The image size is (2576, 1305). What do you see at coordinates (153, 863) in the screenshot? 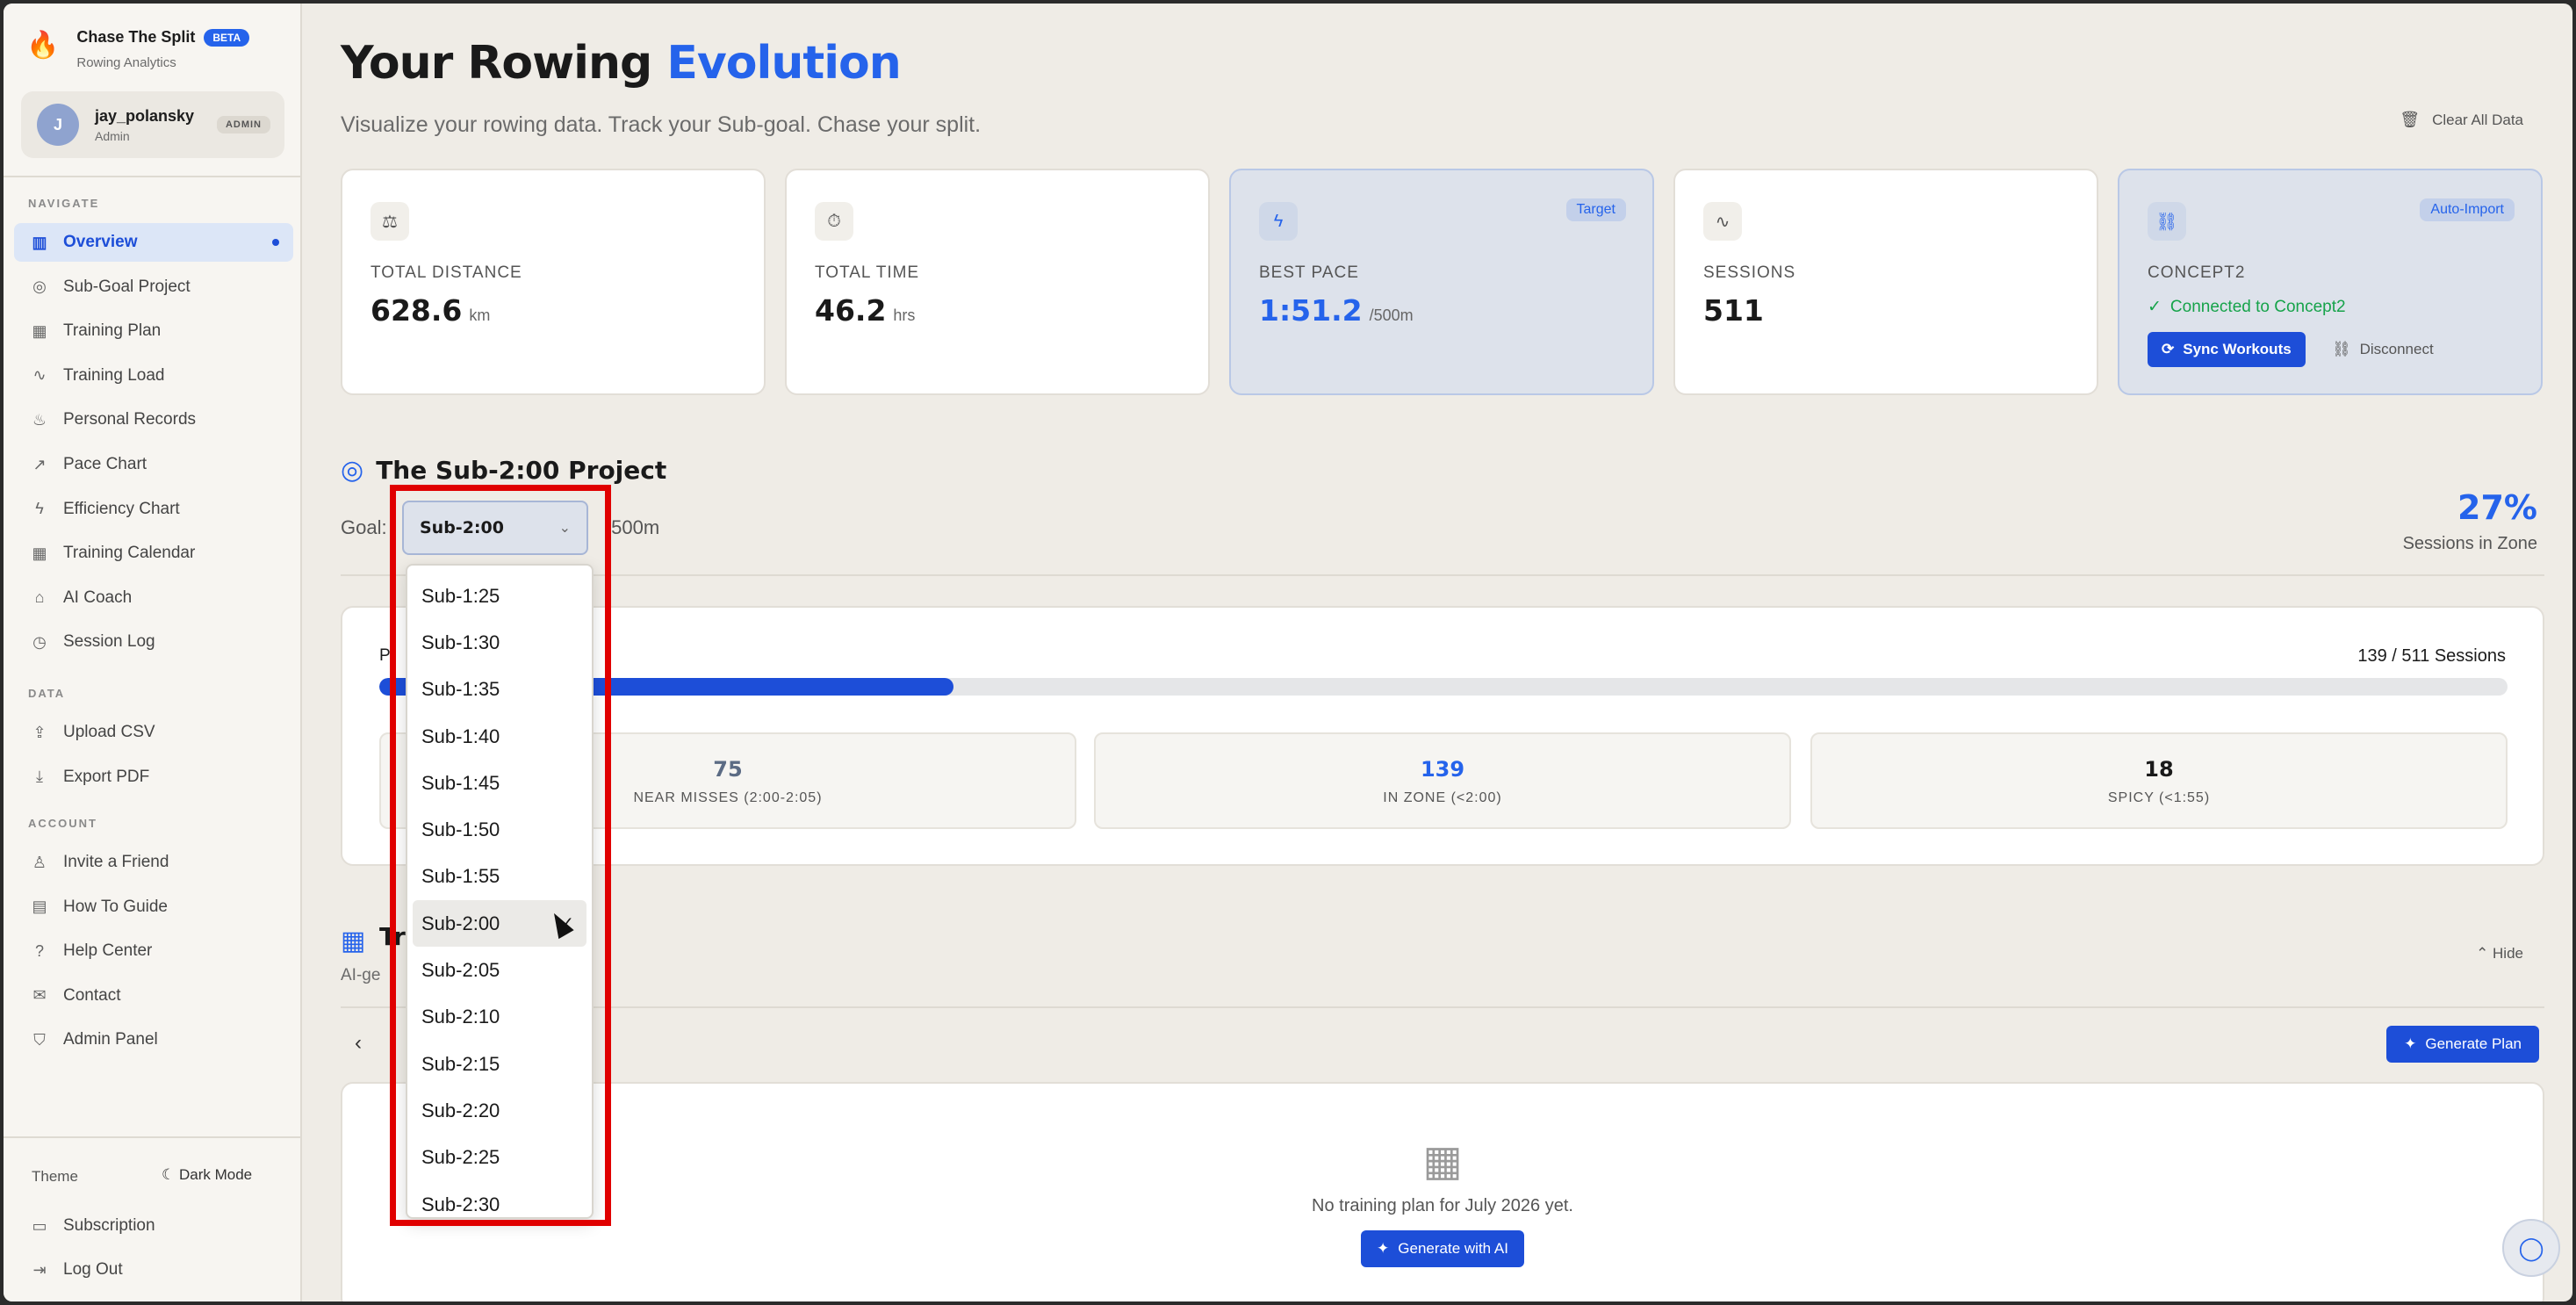
I see `sidebar-item-invite-a-friend: ♙ Invite a Friend` at bounding box center [153, 863].